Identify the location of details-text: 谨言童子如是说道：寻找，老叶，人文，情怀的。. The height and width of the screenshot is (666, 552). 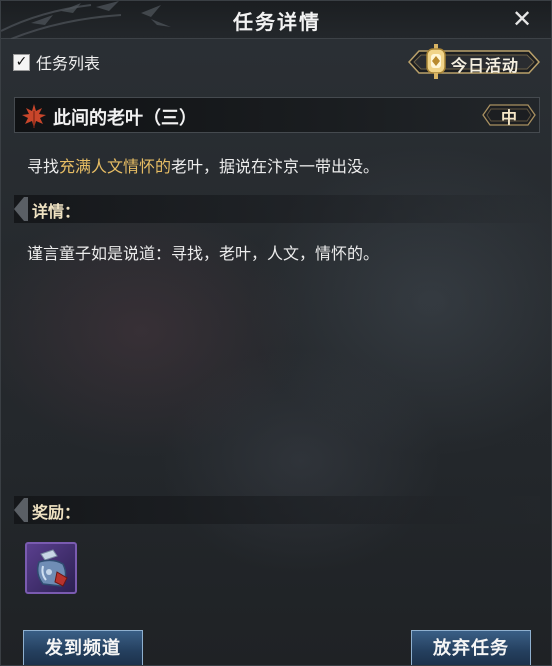
(203, 253).